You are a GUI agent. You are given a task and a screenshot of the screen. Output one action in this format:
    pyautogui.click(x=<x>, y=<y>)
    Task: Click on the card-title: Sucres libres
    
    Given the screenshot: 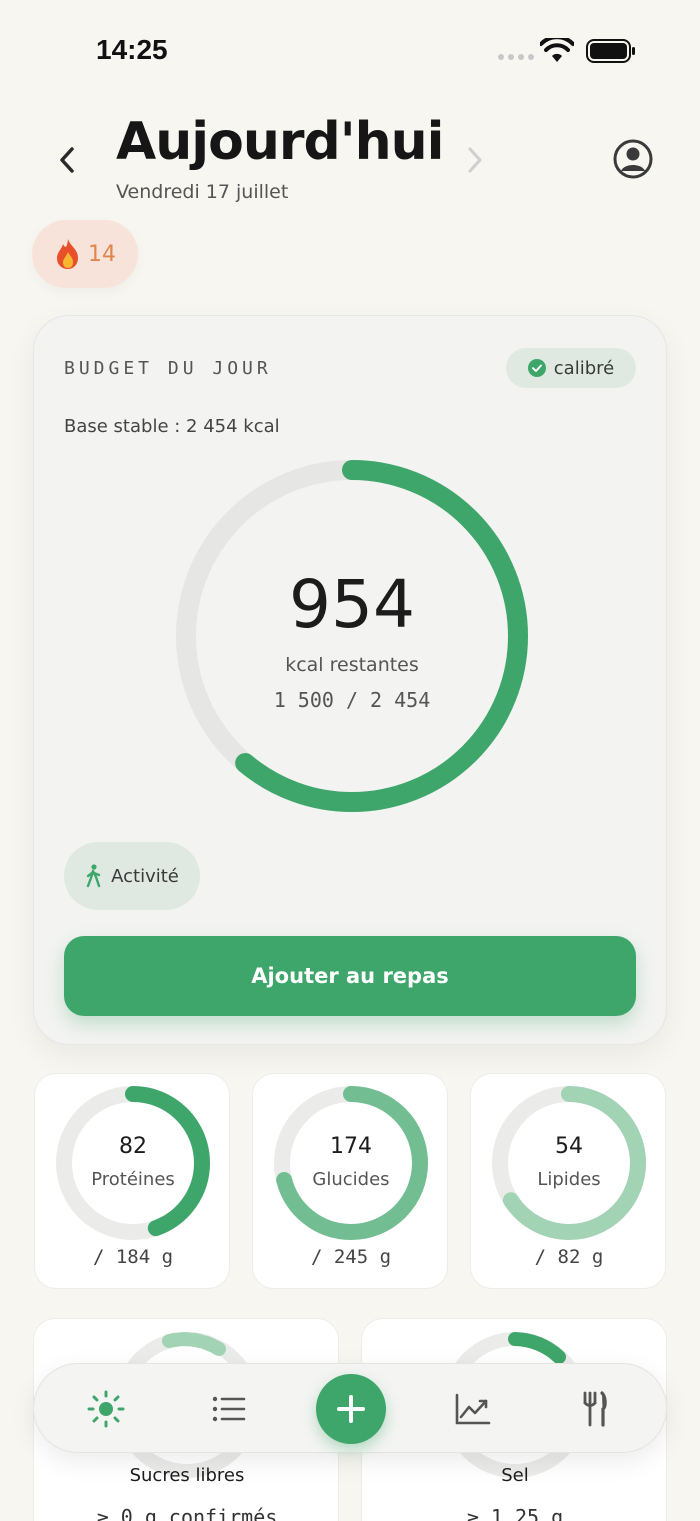 What is the action you would take?
    pyautogui.click(x=187, y=1475)
    